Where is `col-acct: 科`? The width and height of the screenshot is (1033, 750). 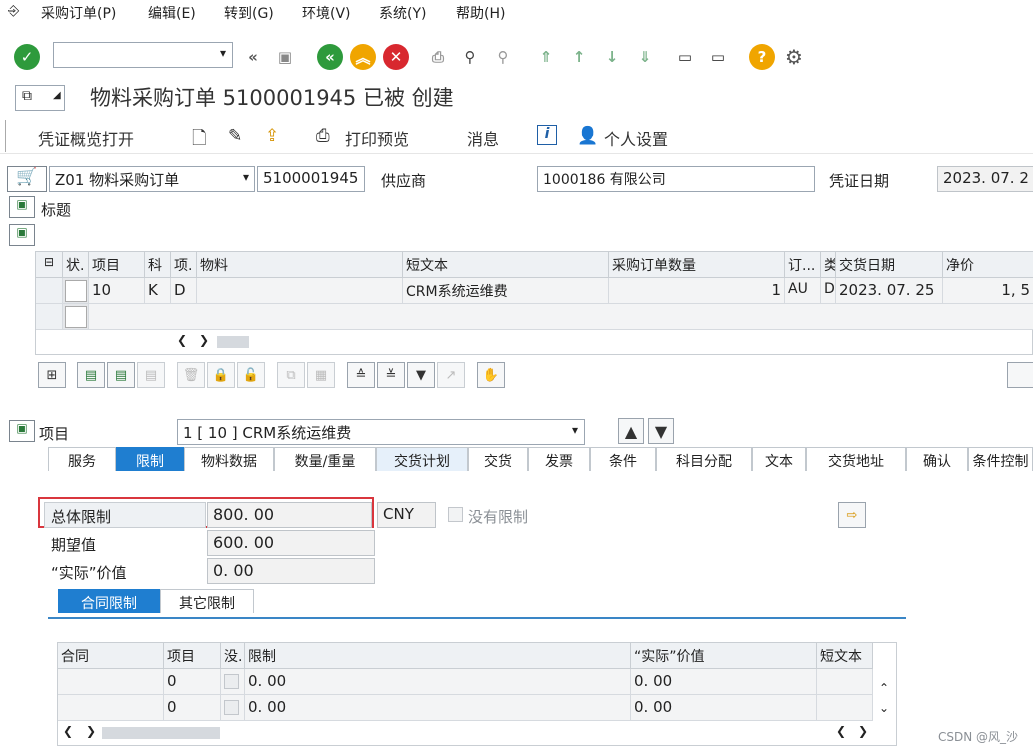
col-acct: 科 is located at coordinates (158, 265).